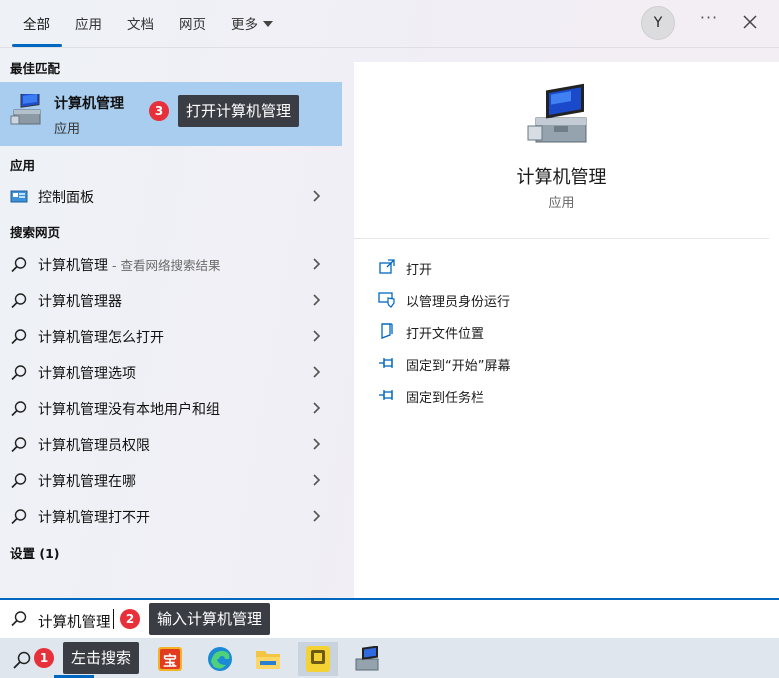  What do you see at coordinates (709, 22) in the screenshot?
I see `more-options-button: ···` at bounding box center [709, 22].